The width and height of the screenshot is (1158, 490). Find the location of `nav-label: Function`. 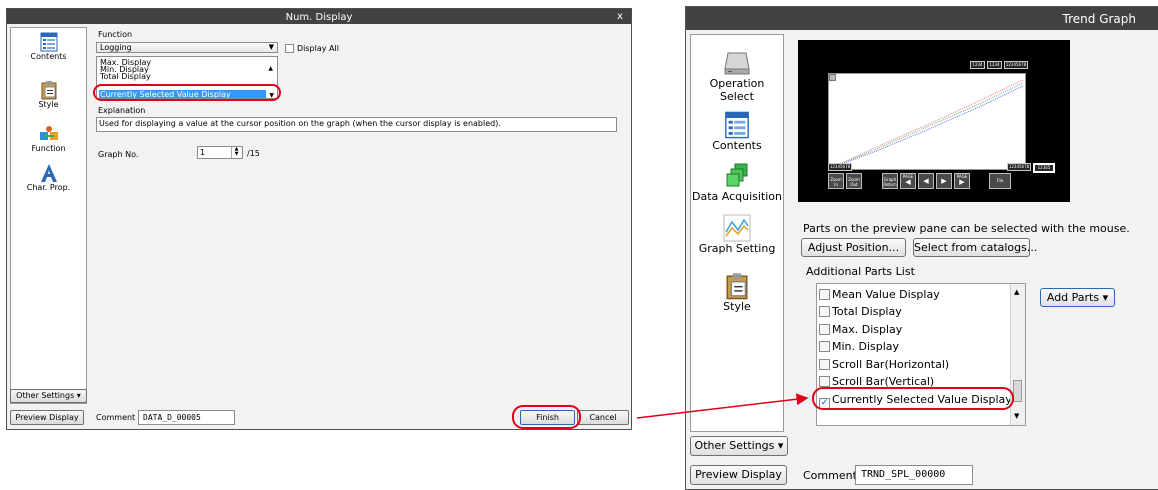

nav-label: Function is located at coordinates (48, 148).